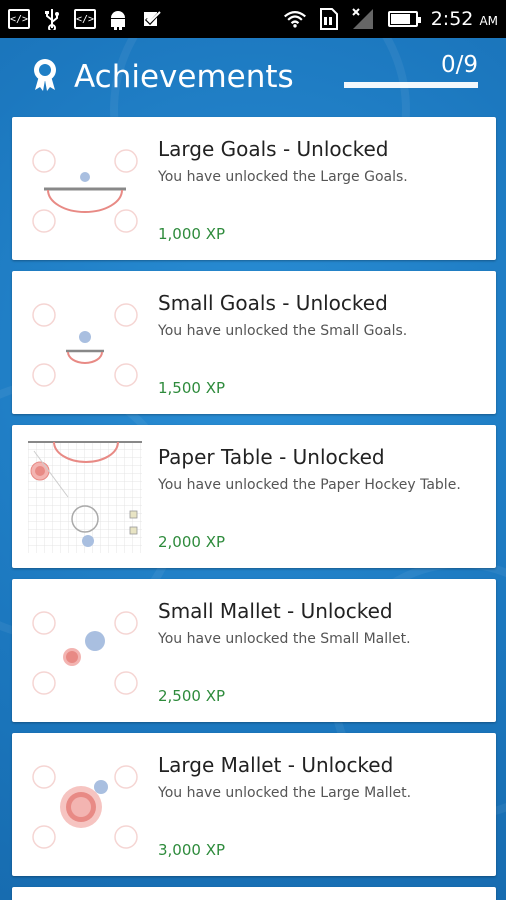  I want to click on achievement-title: Large Mallet - Unlocked, so click(276, 765).